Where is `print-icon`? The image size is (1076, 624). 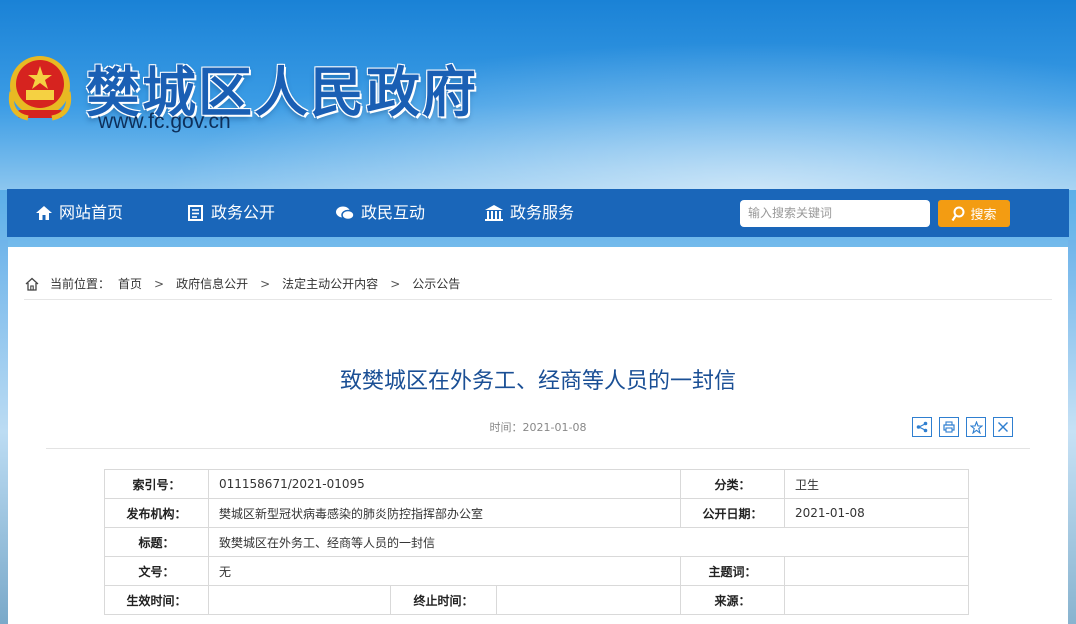 print-icon is located at coordinates (949, 427).